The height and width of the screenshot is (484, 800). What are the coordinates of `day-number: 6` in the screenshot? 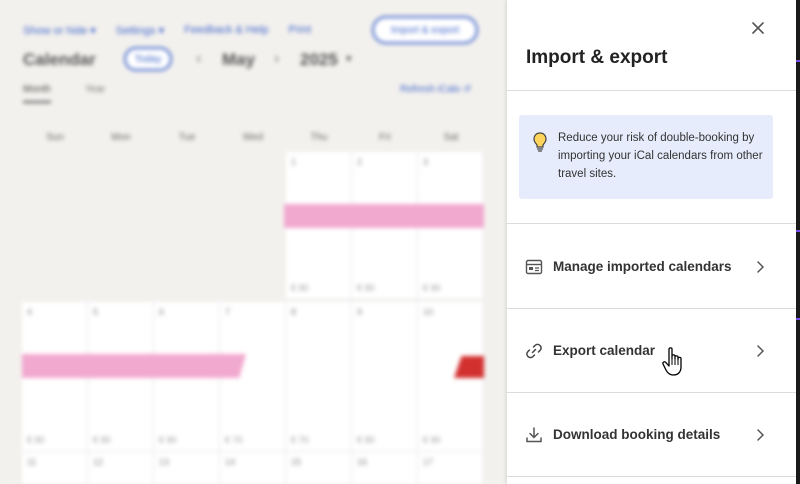 It's located at (162, 312).